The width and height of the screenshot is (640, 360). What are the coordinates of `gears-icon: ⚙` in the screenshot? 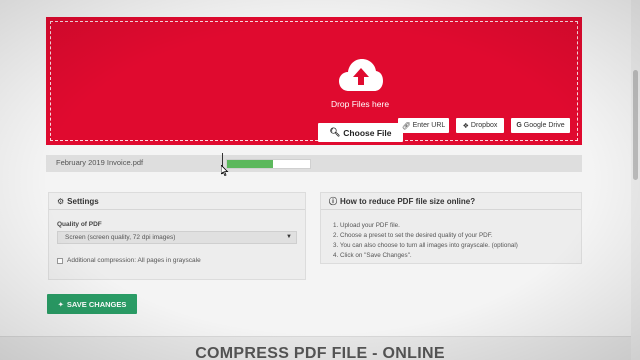 It's located at (61, 201).